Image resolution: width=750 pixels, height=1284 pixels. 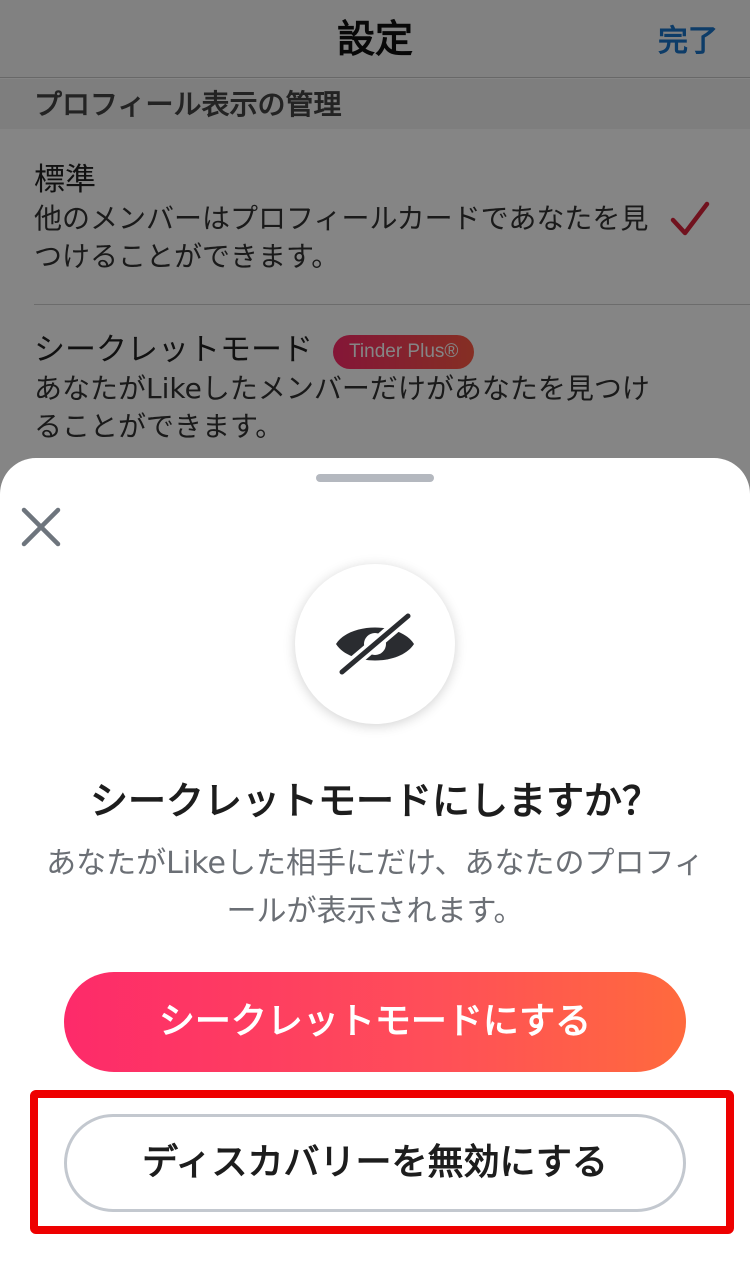 What do you see at coordinates (375, 478) in the screenshot?
I see `sheet-grabber` at bounding box center [375, 478].